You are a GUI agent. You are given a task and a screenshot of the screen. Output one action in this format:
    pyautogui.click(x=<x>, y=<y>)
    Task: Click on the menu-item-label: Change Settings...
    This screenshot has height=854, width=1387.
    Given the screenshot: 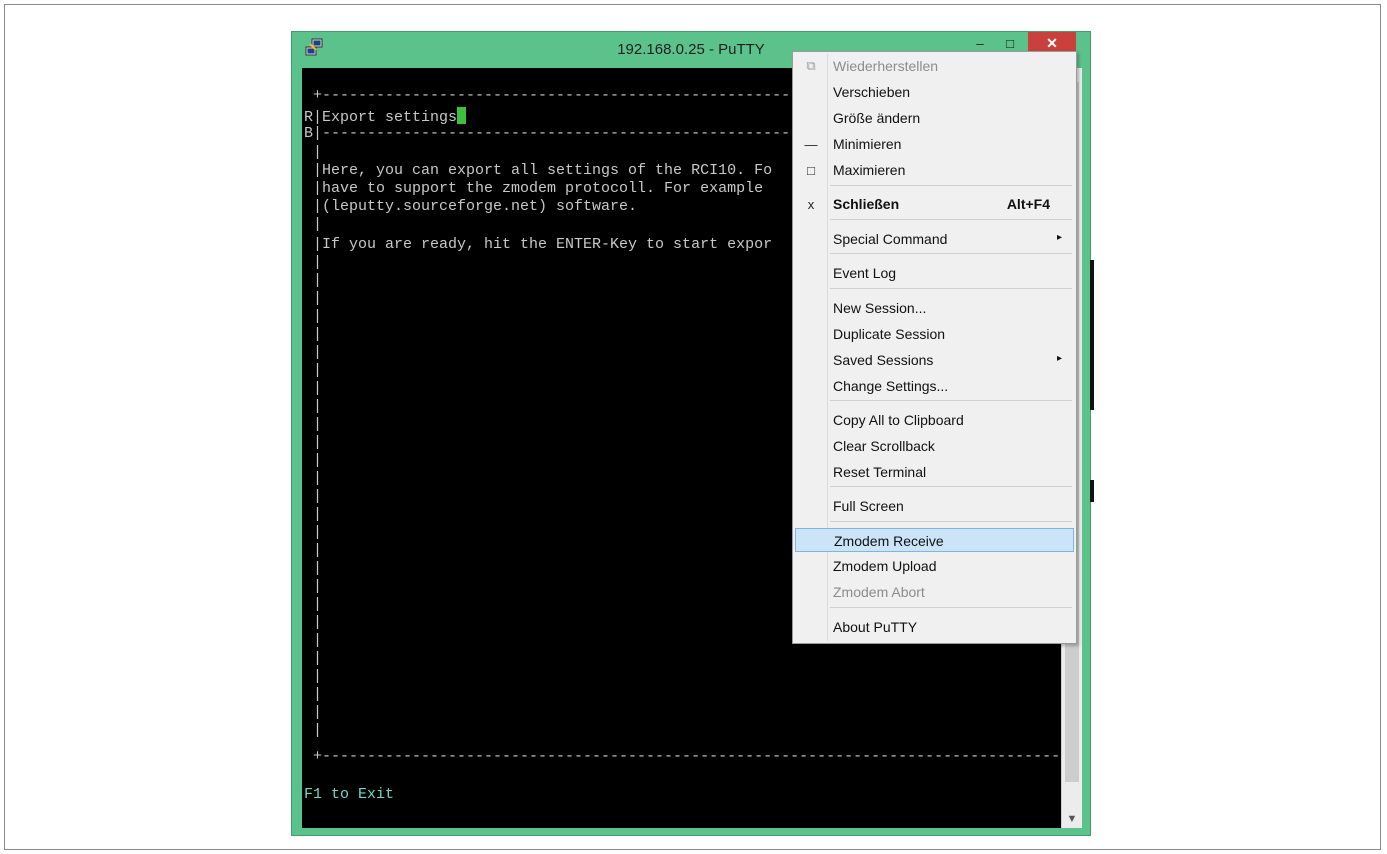 What is the action you would take?
    pyautogui.click(x=891, y=386)
    